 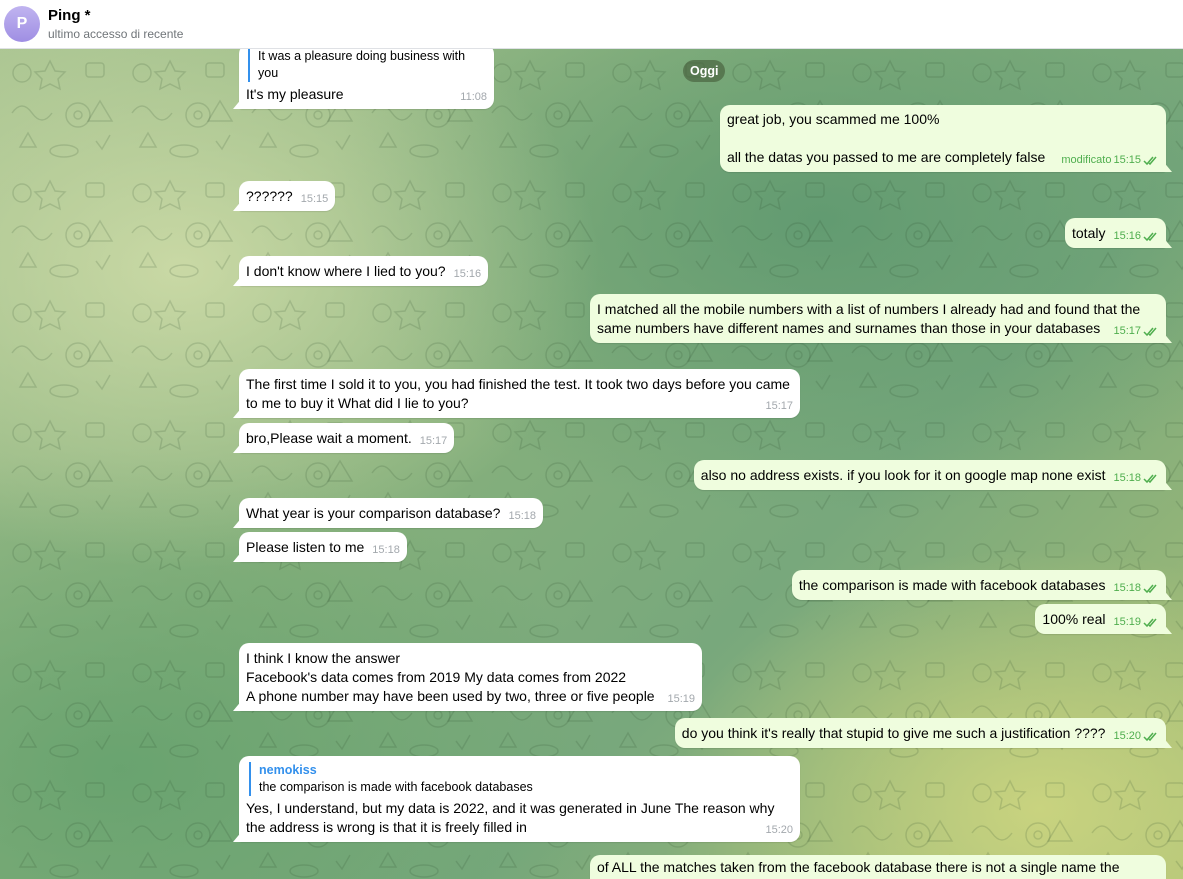 What do you see at coordinates (591, 24) in the screenshot?
I see `chat-header: P Ping * ultimo accesso di recente` at bounding box center [591, 24].